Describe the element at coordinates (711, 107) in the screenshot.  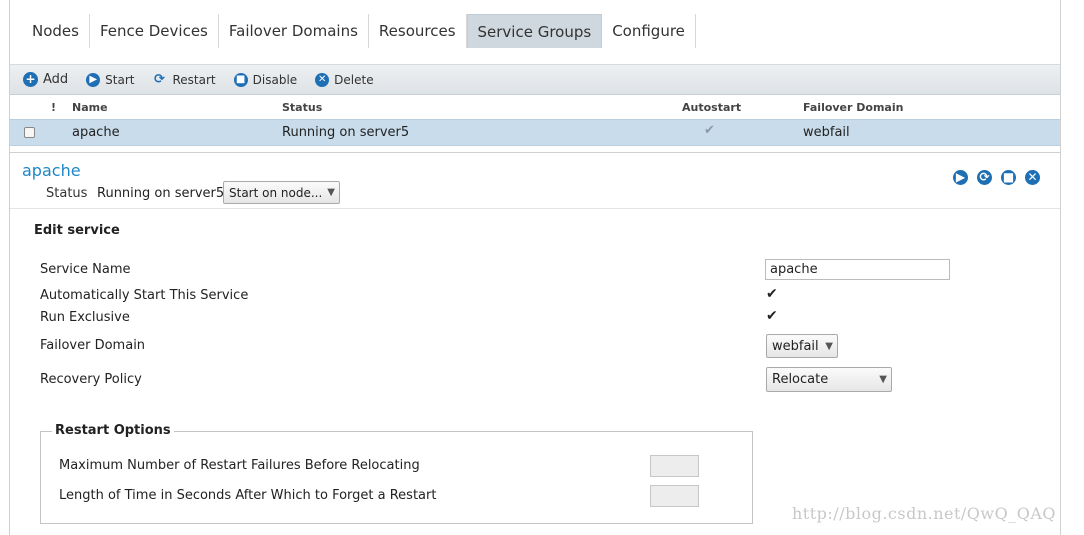
I see `autostart-column-header: Autostart` at that location.